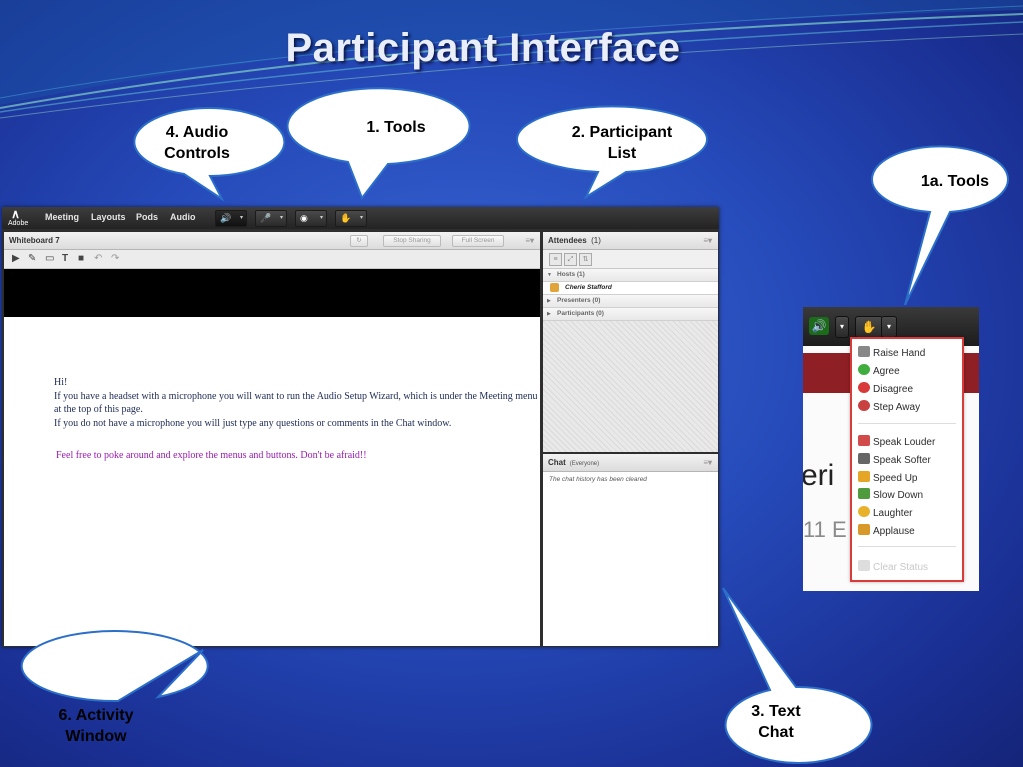  Describe the element at coordinates (630, 301) in the screenshot. I see `presenters-group: ▶ Presenters (0)` at that location.